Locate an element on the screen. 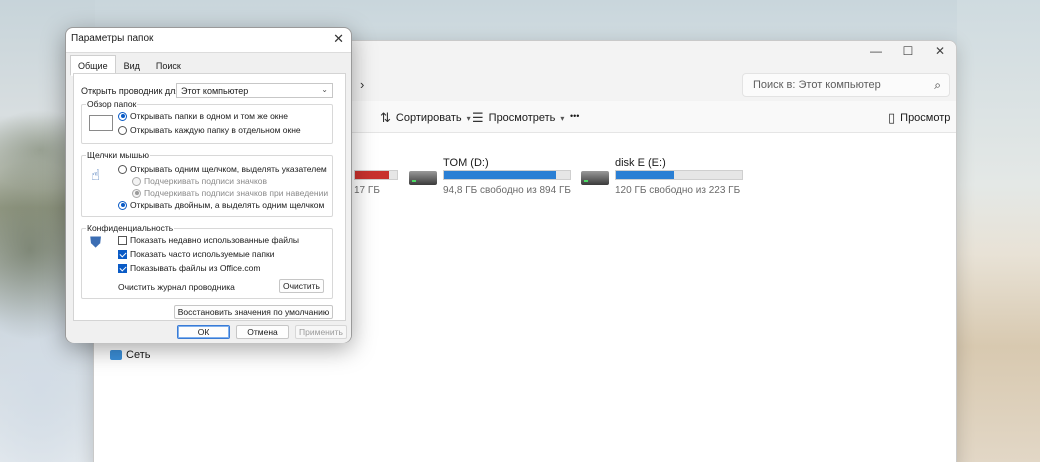 Image resolution: width=1040 pixels, height=462 pixels. show-recent-files-option: Показать недавно использованные файлы is located at coordinates (208, 240).